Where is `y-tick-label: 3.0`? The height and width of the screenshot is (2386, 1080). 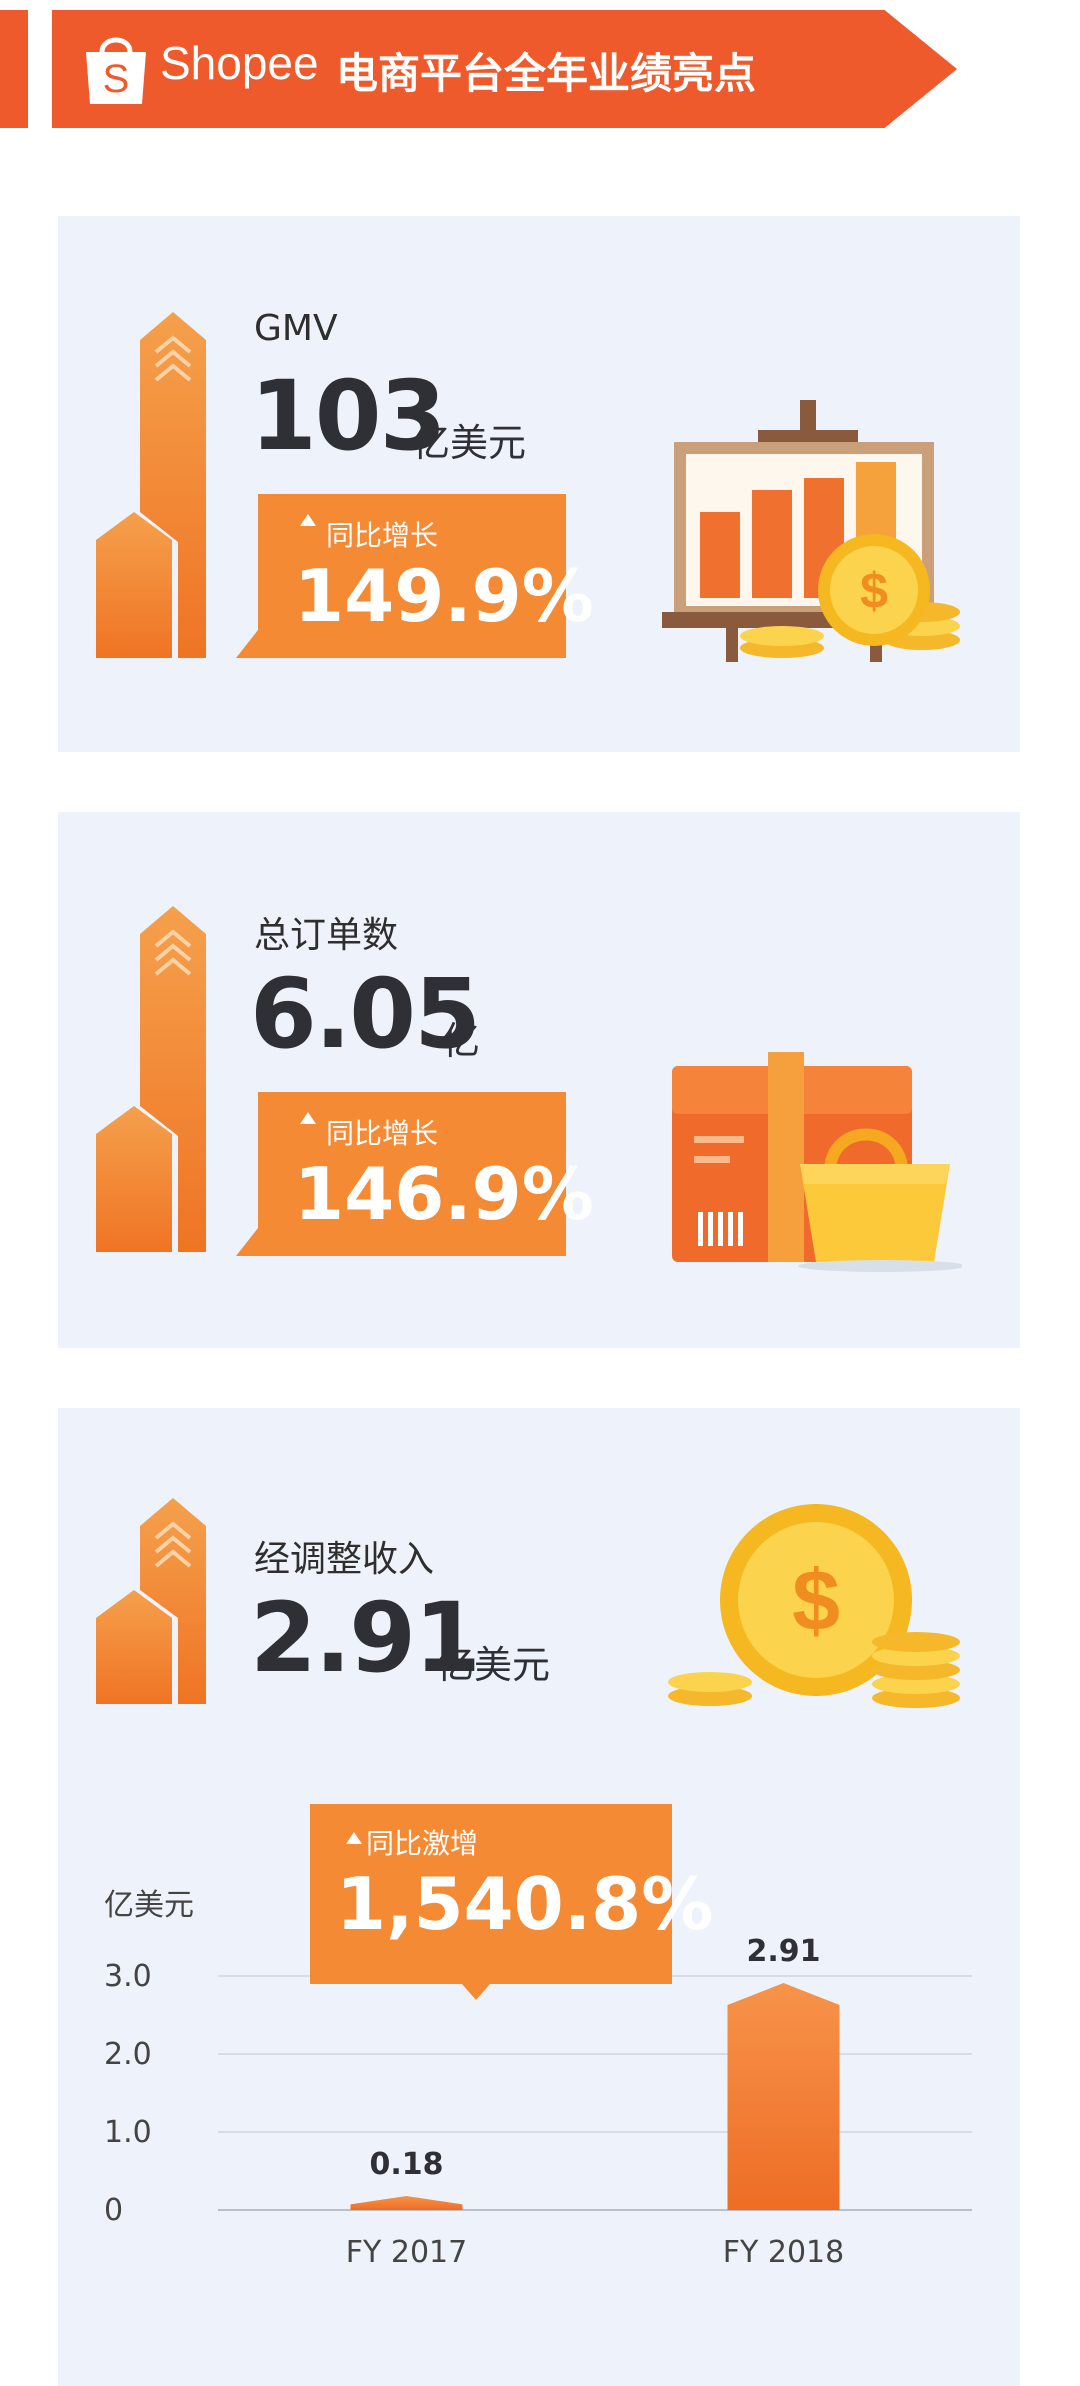 y-tick-label: 3.0 is located at coordinates (128, 1976).